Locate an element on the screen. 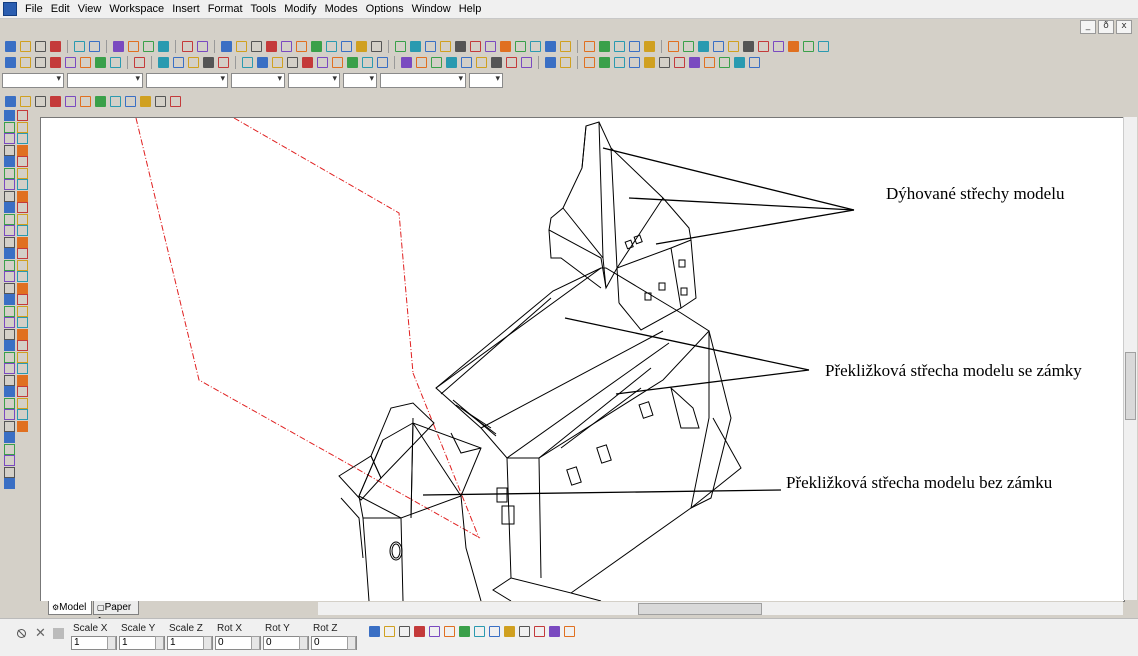 This screenshot has height=656, width=1138. textstyle-dropdown is located at coordinates (314, 80).